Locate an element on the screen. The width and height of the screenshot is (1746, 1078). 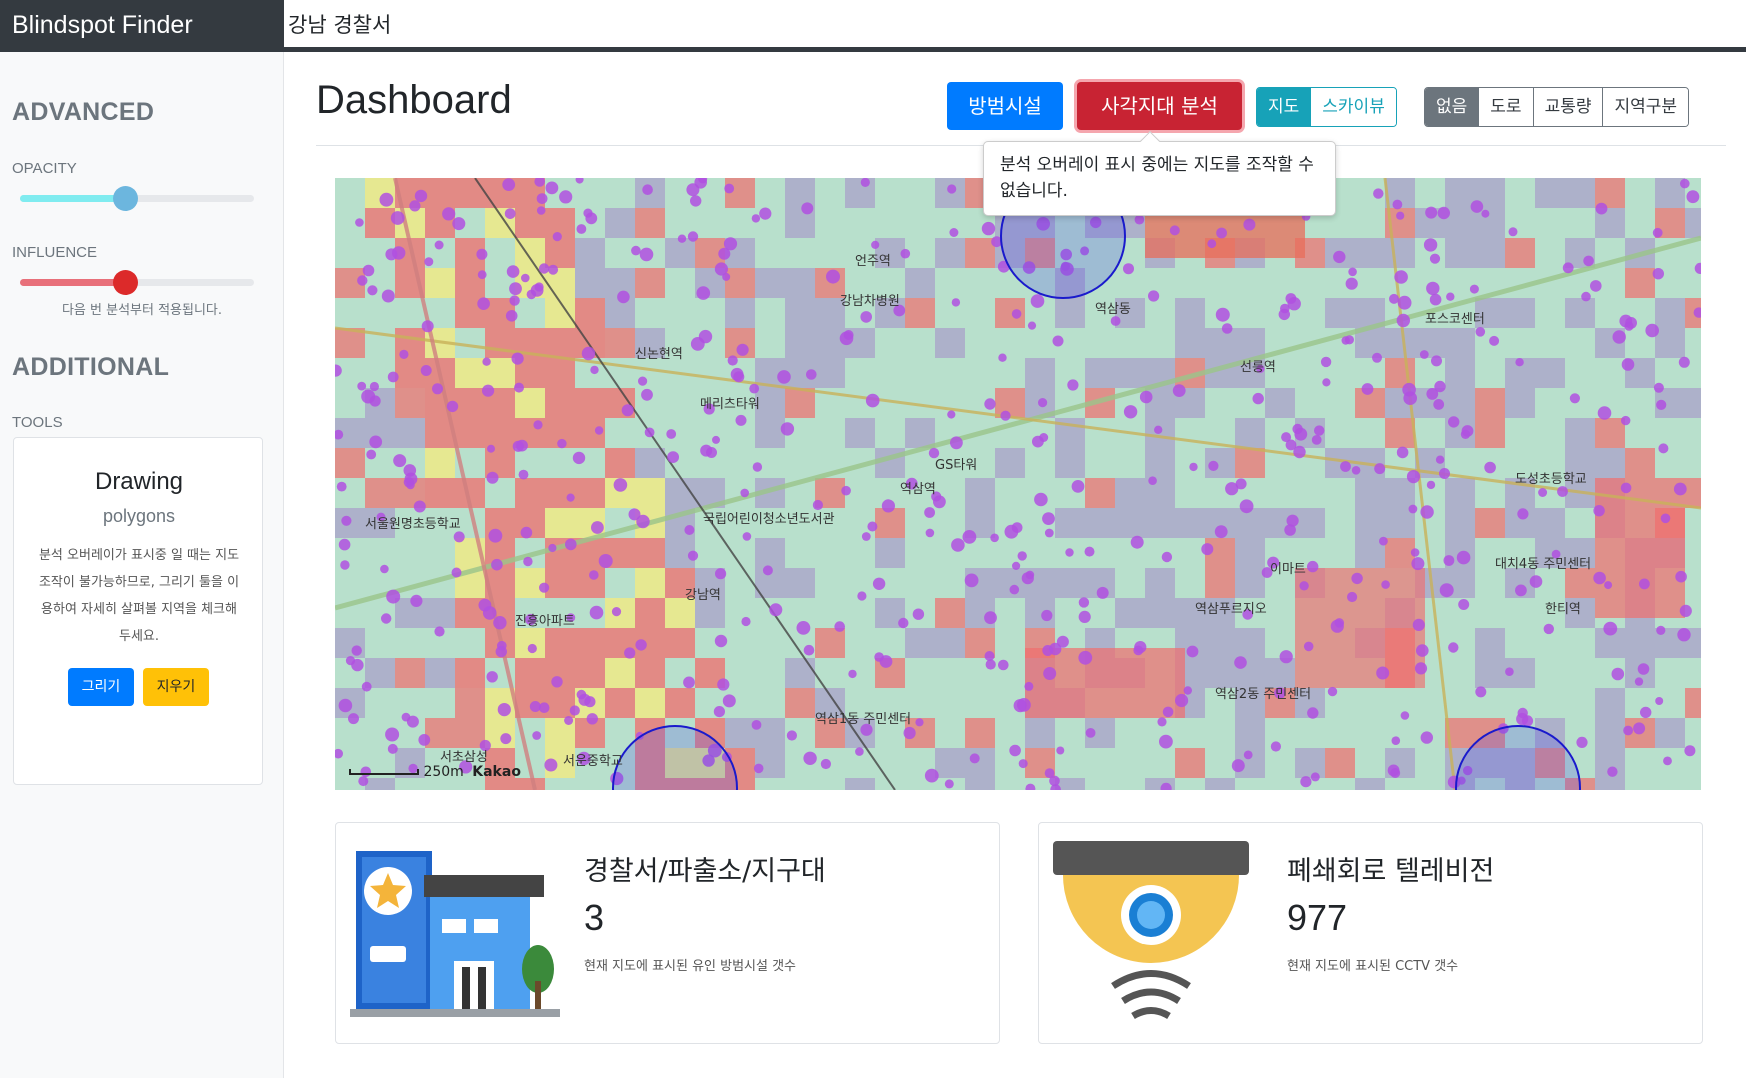
influence-slider is located at coordinates (137, 282).